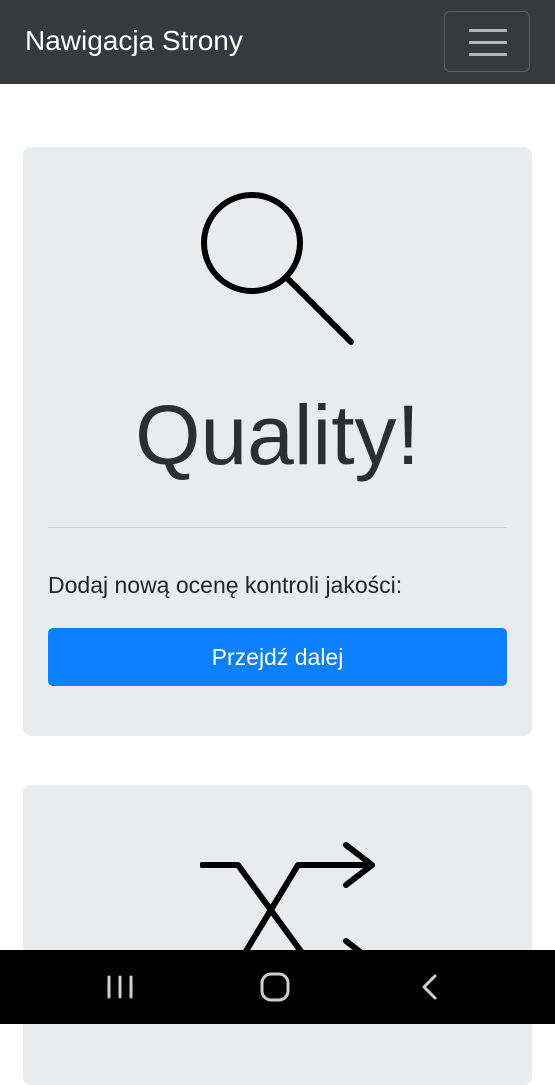  I want to click on shuffle-icon, so click(287, 901).